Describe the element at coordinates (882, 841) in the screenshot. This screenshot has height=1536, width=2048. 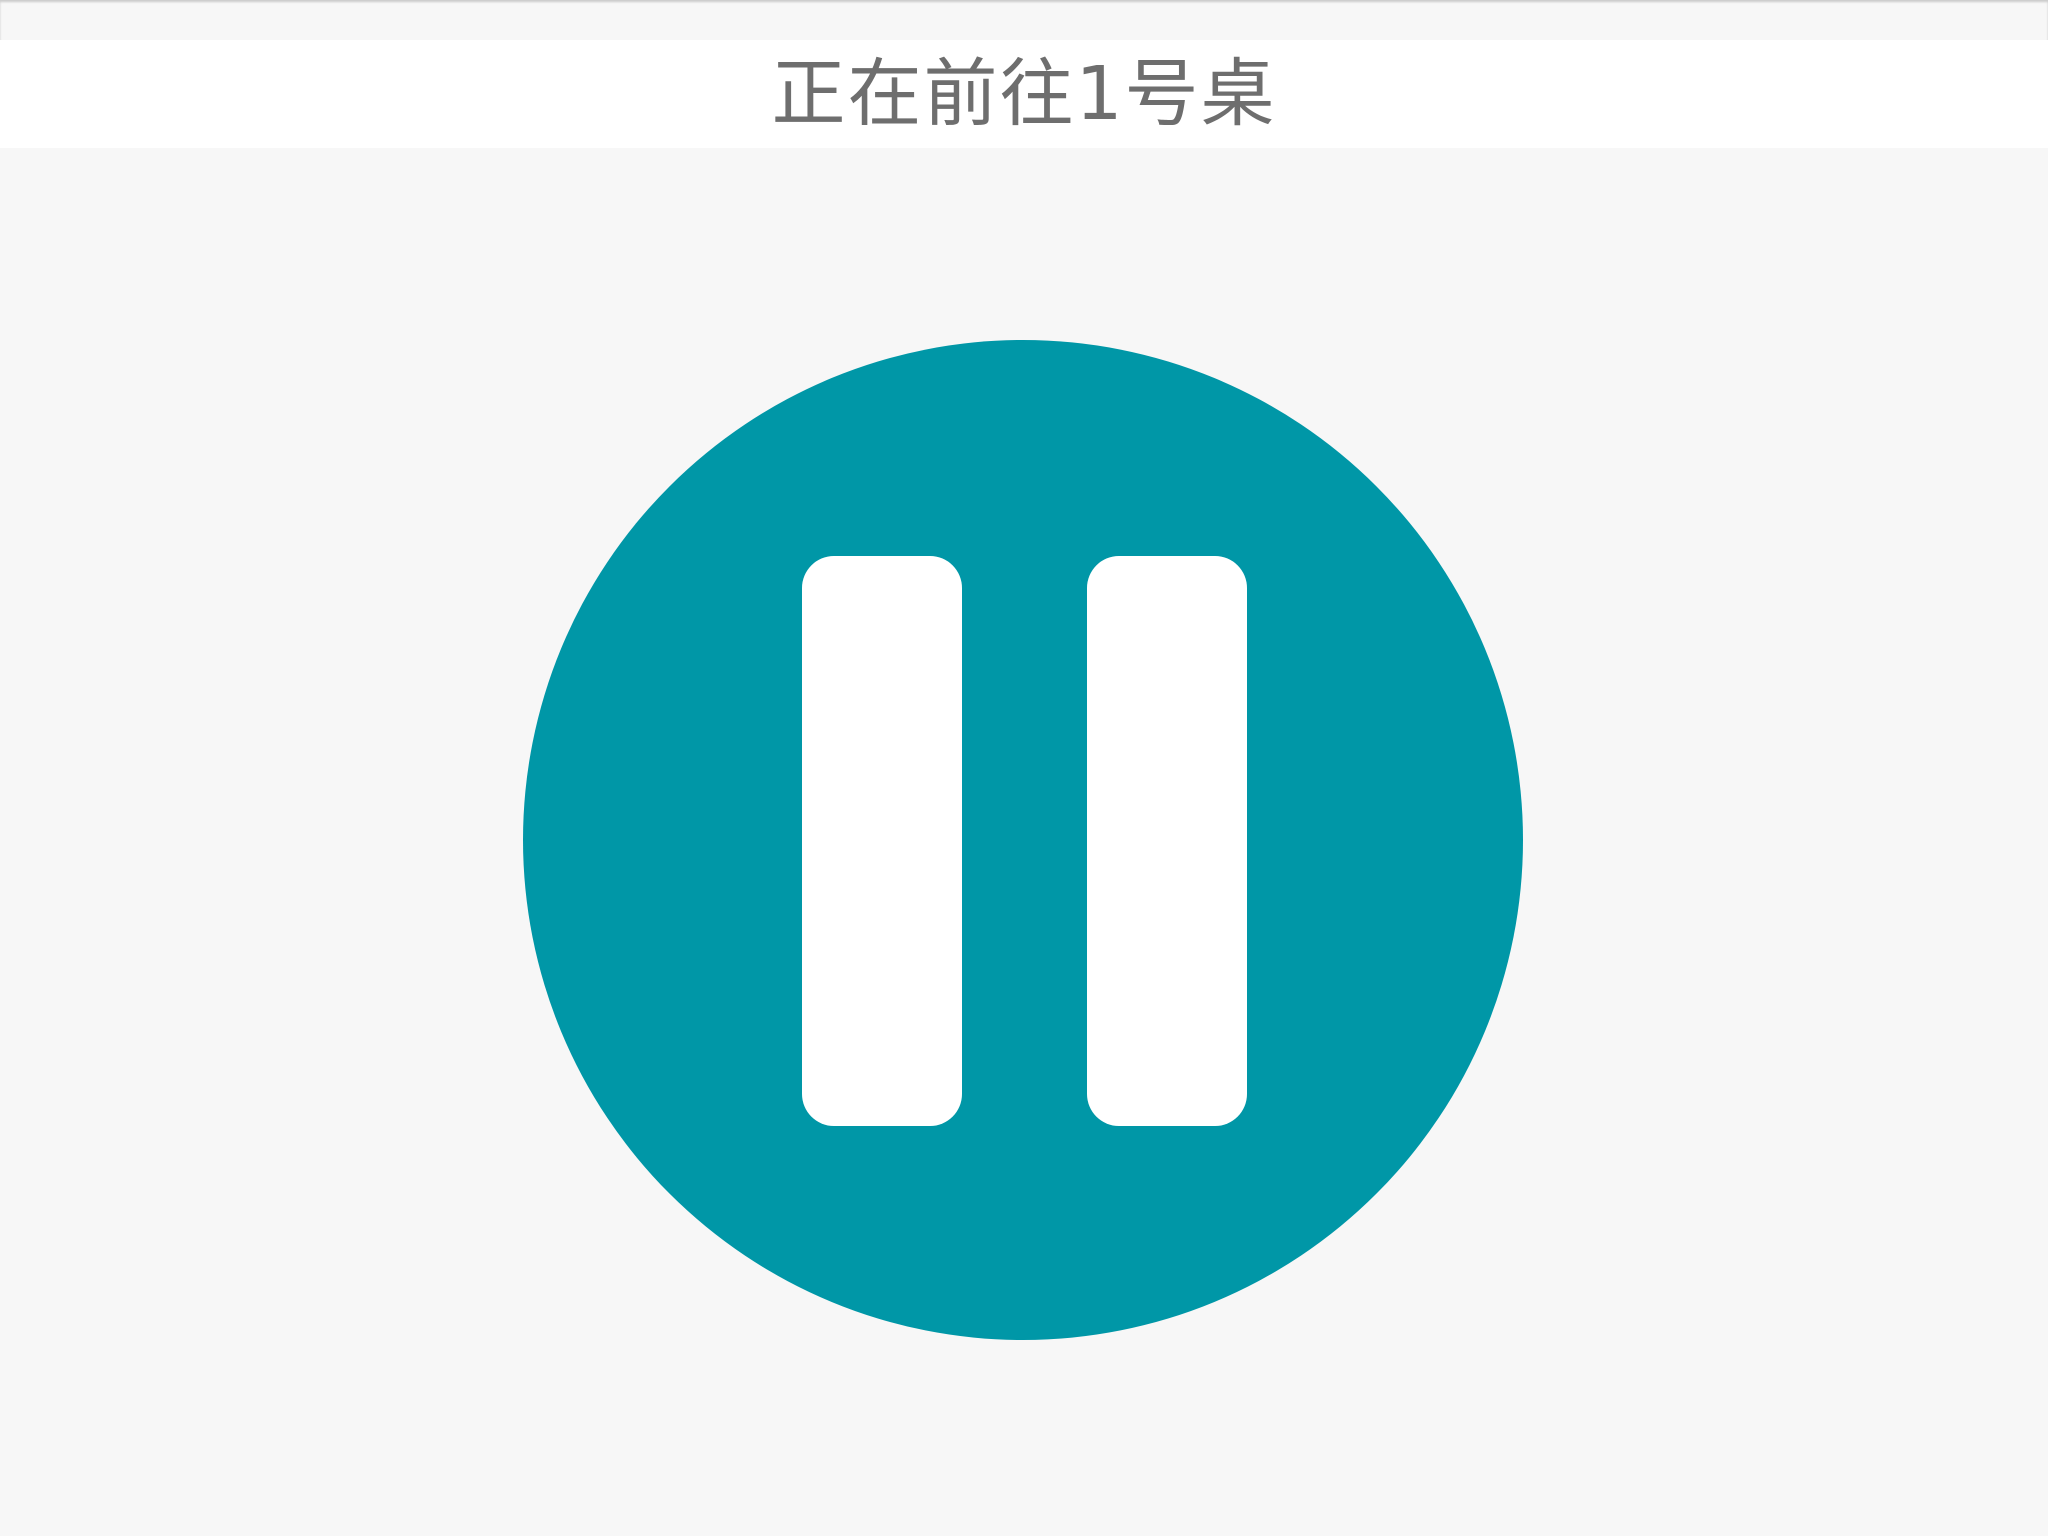
I see `pause-icon-left-bar` at that location.